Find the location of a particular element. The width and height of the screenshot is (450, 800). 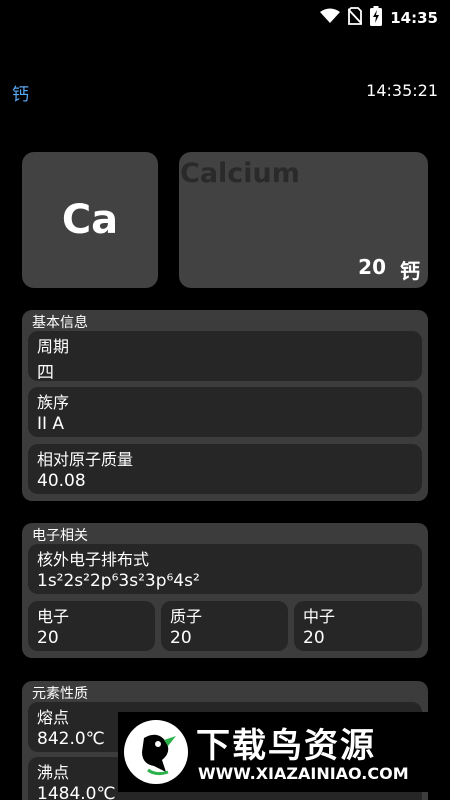

header-title: 钙 is located at coordinates (20, 92).